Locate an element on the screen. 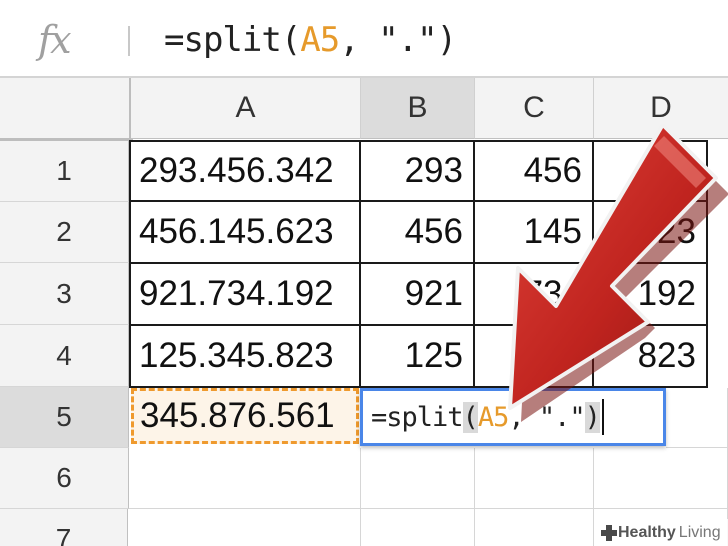 The height and width of the screenshot is (546, 728). watermark-brand: Healthy is located at coordinates (647, 532).